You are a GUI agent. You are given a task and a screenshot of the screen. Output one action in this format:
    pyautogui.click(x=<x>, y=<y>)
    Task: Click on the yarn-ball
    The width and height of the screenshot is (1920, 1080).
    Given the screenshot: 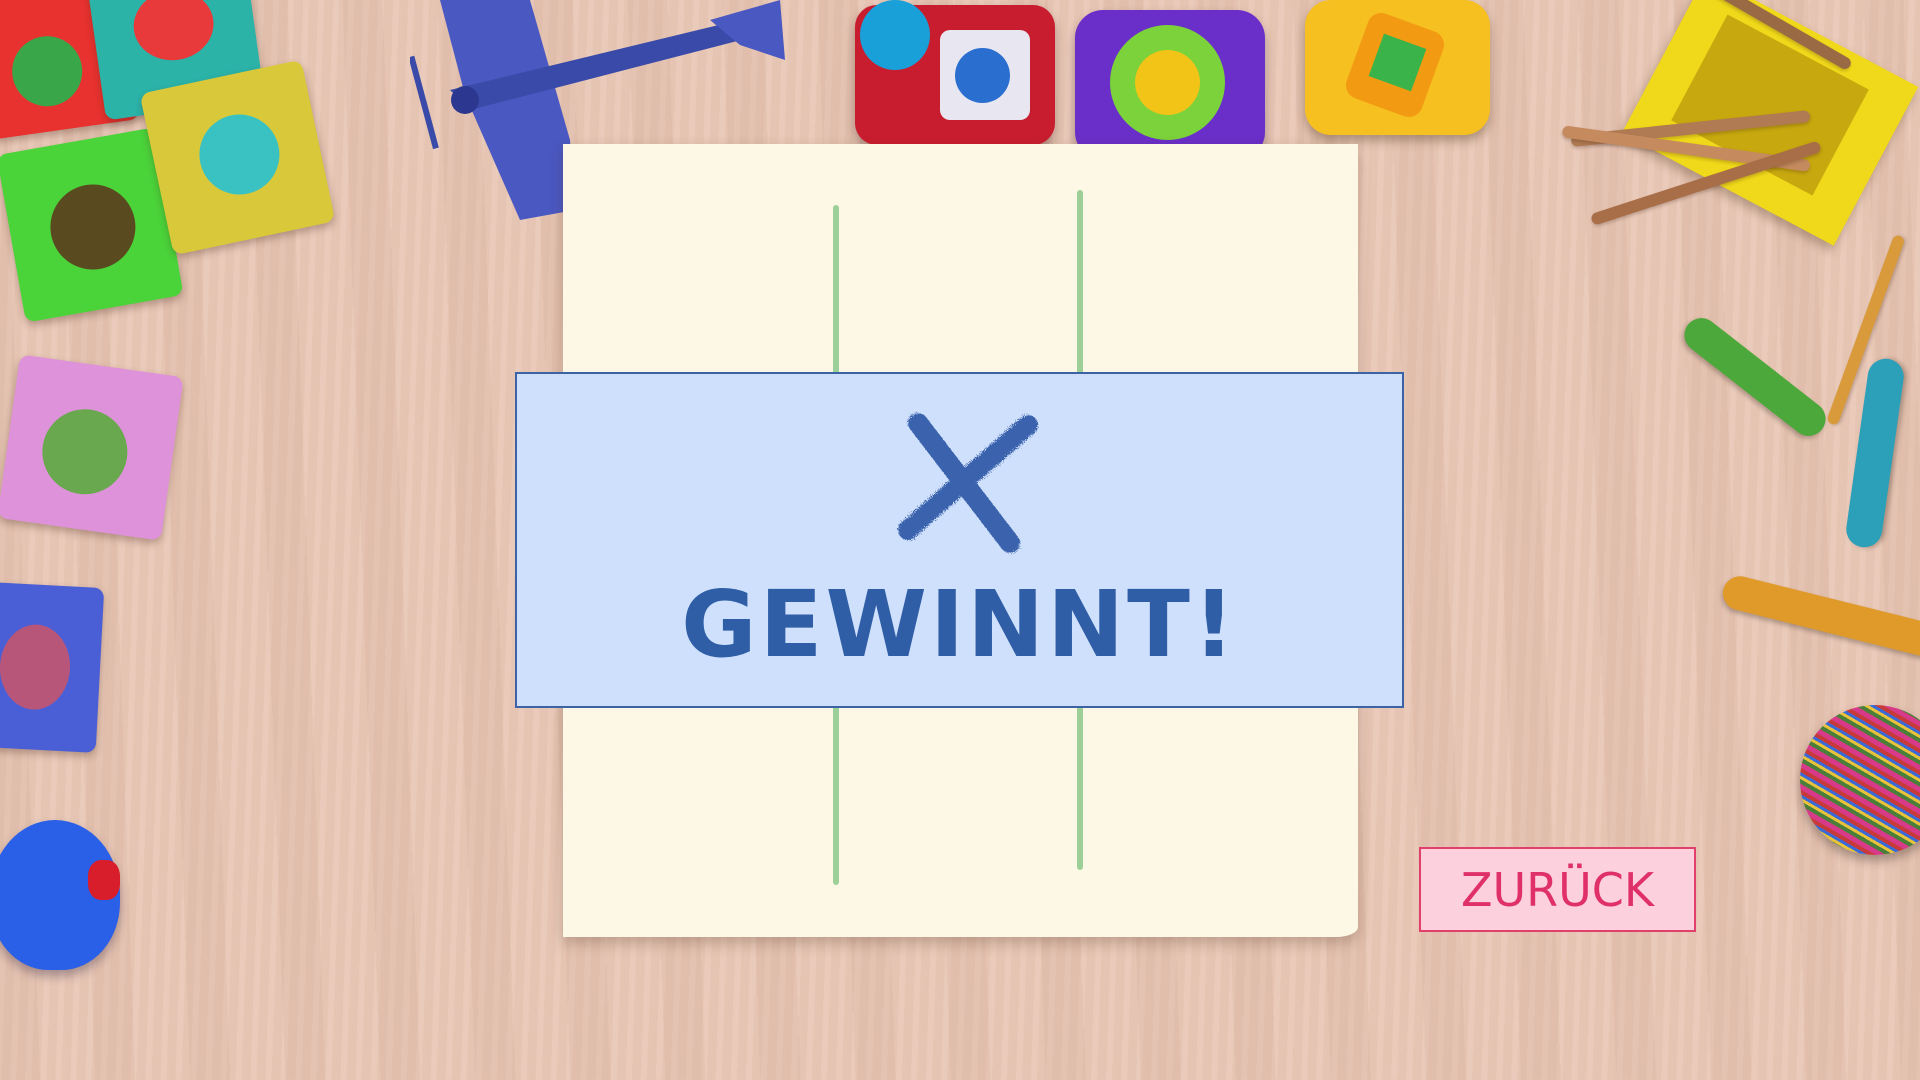 What is the action you would take?
    pyautogui.click(x=1860, y=780)
    